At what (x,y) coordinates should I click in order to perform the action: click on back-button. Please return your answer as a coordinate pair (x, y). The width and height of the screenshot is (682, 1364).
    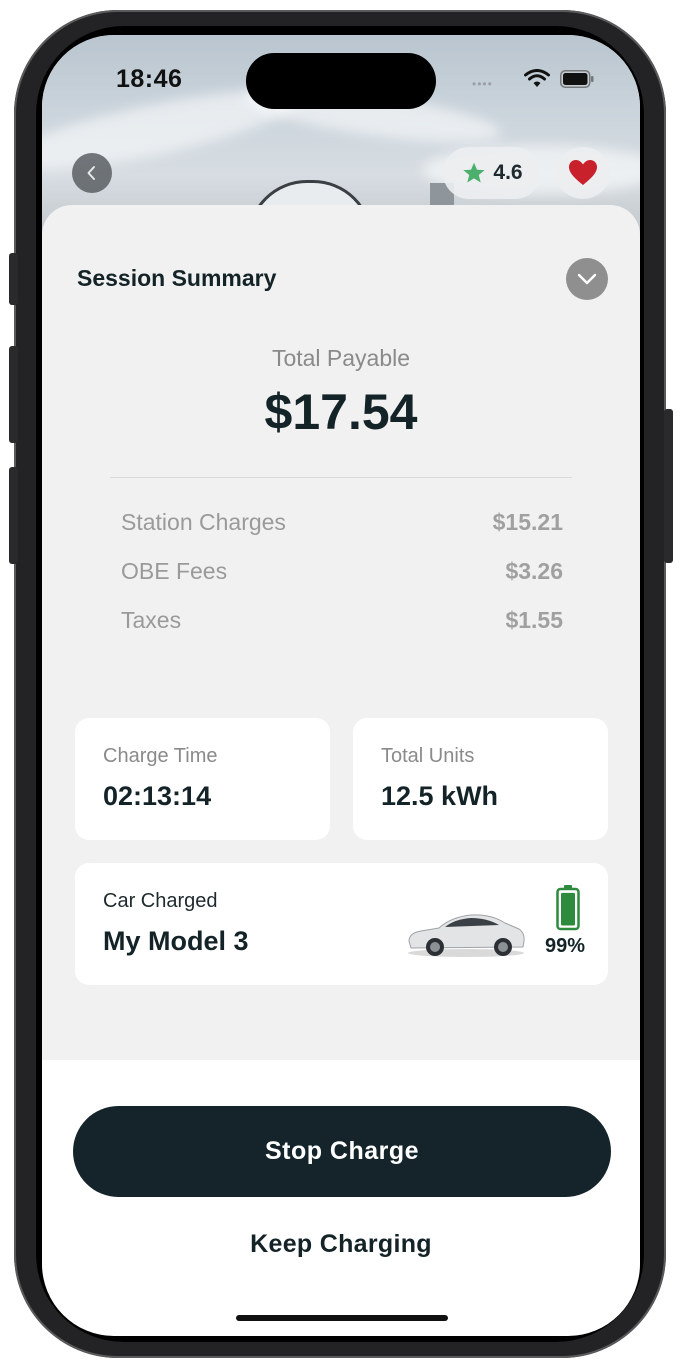
    Looking at the image, I should click on (92, 173).